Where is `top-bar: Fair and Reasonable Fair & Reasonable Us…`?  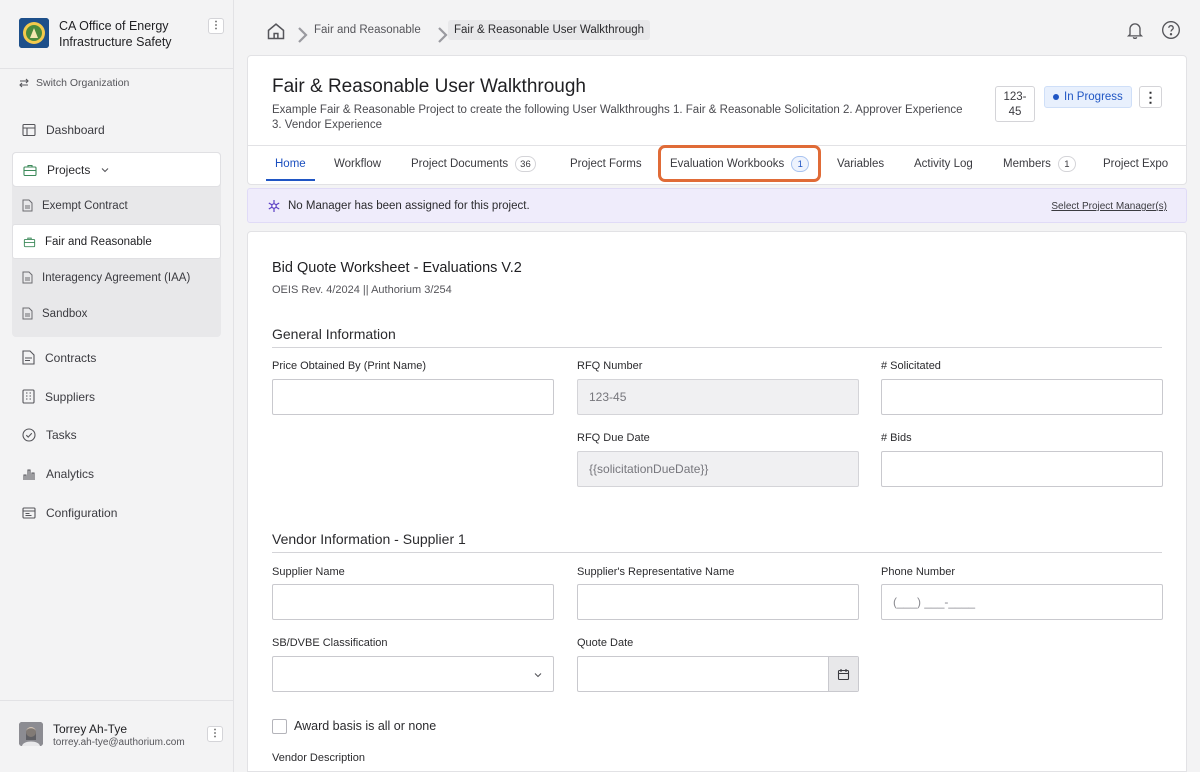 top-bar: Fair and Reasonable Fair & Reasonable Us… is located at coordinates (717, 30).